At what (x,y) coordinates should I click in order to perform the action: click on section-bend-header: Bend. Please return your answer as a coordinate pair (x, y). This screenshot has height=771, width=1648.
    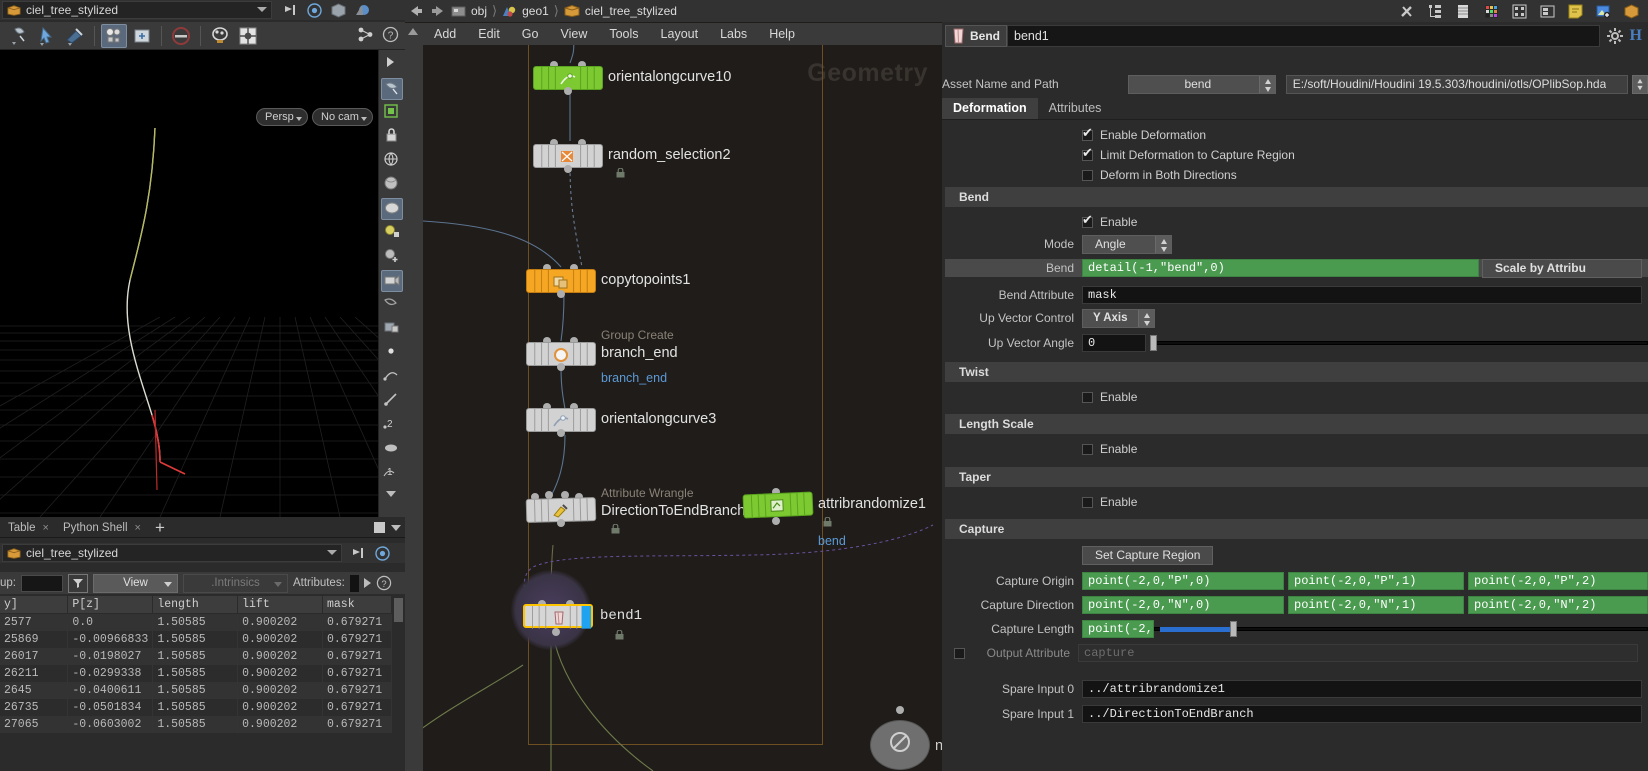
    Looking at the image, I should click on (1296, 197).